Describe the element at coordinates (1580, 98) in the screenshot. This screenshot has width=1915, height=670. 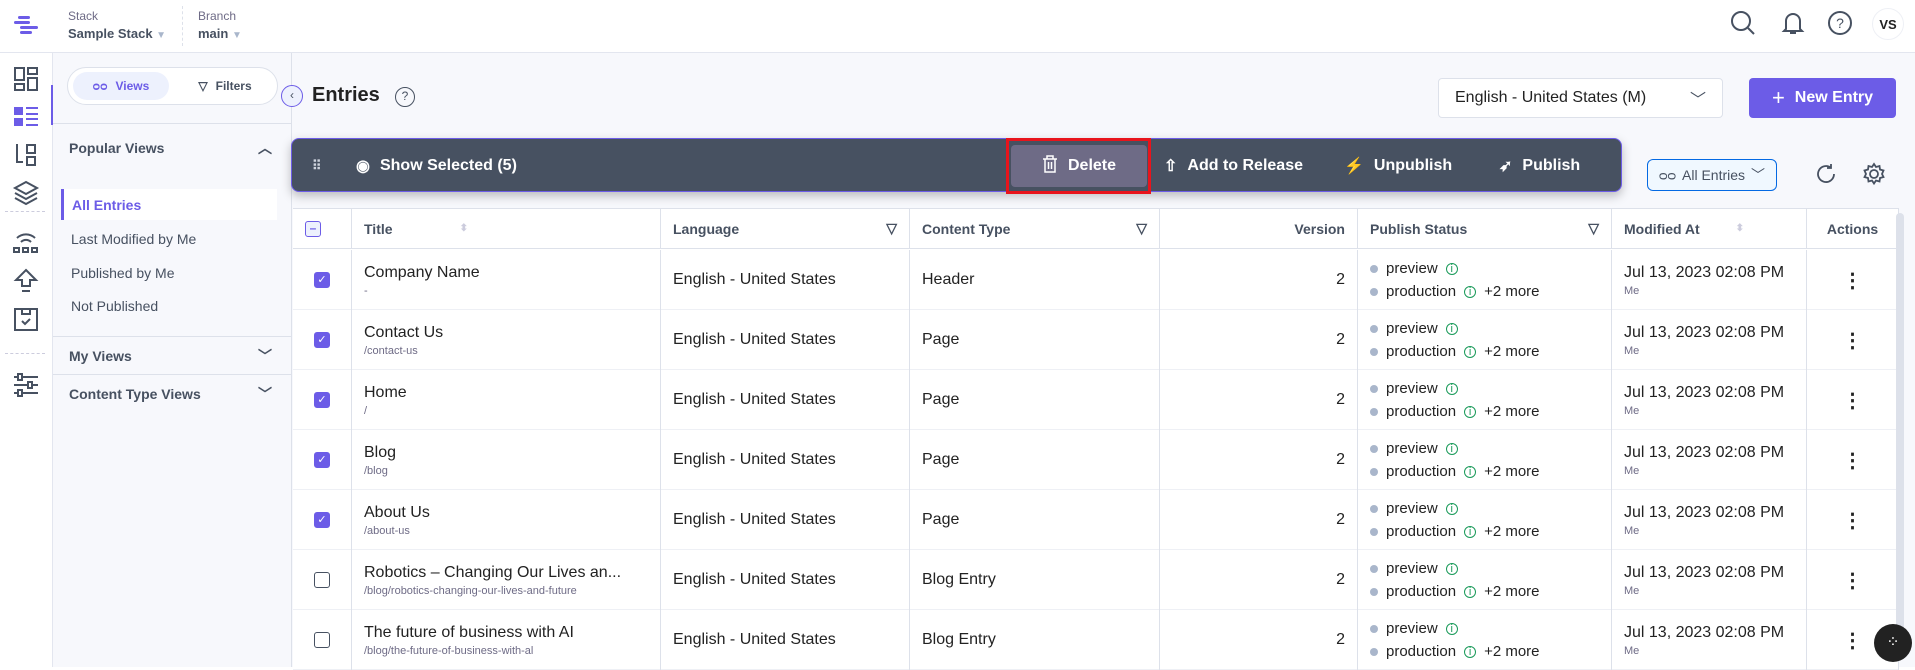
I see `locale-dropdown: English - United States (M) ﹀` at that location.